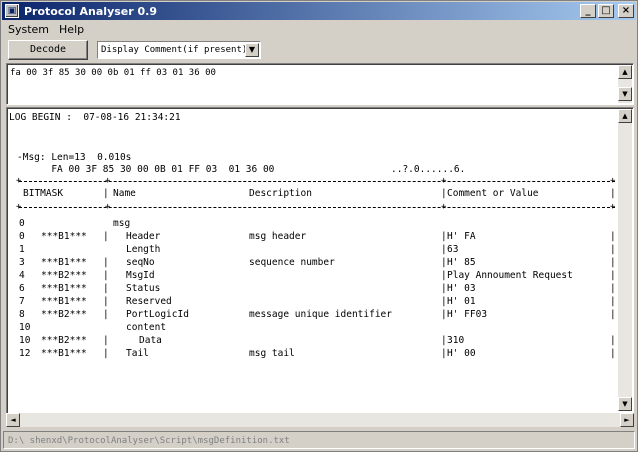  Describe the element at coordinates (71, 29) in the screenshot. I see `menu-help: Help` at that location.